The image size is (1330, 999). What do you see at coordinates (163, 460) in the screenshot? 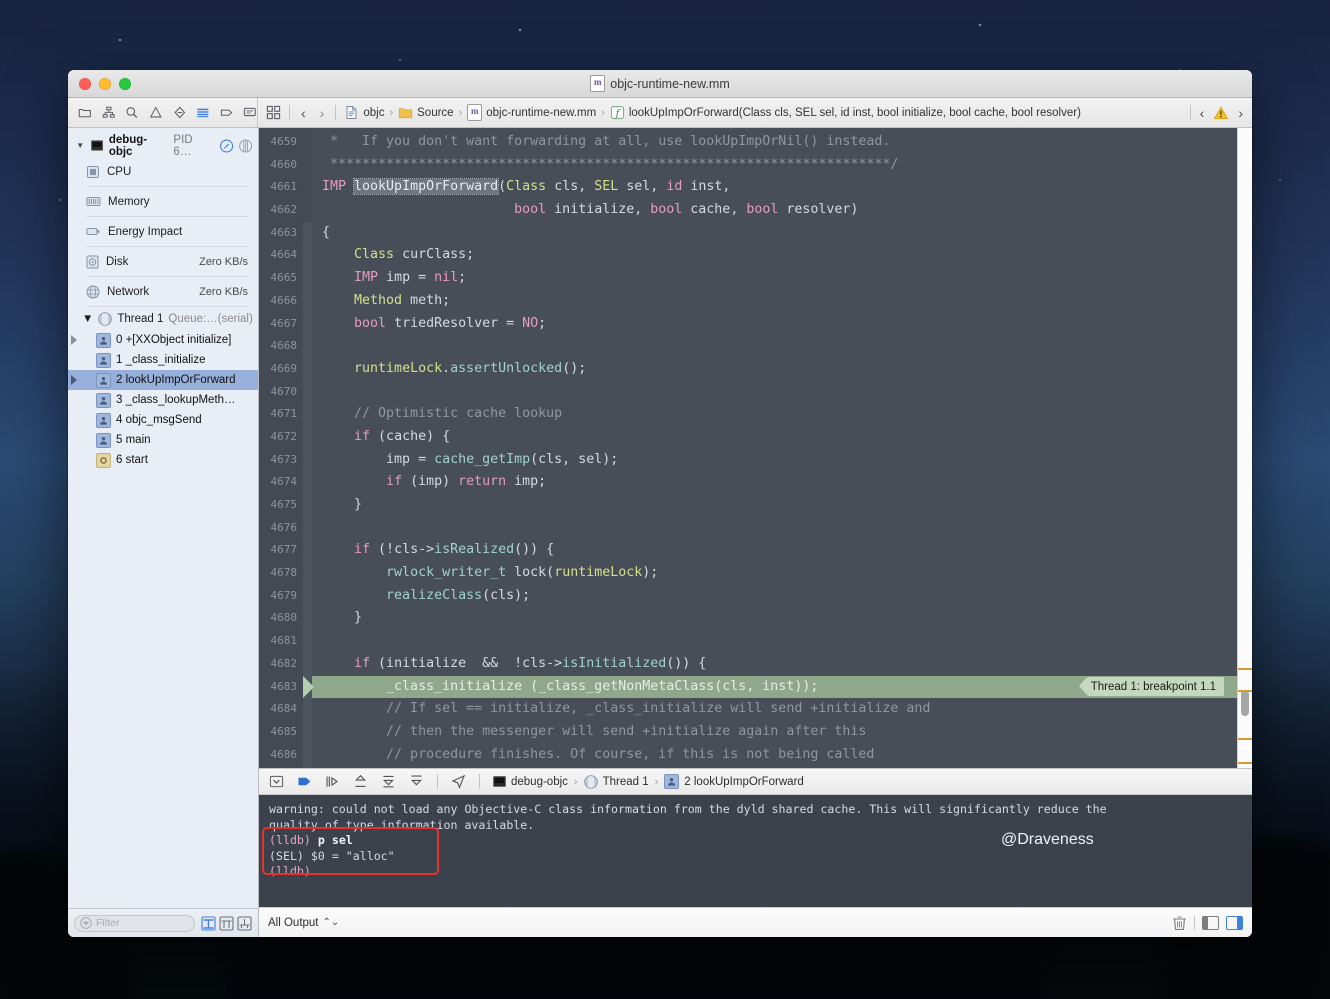
I see `stack-frame-row: 6 start` at bounding box center [163, 460].